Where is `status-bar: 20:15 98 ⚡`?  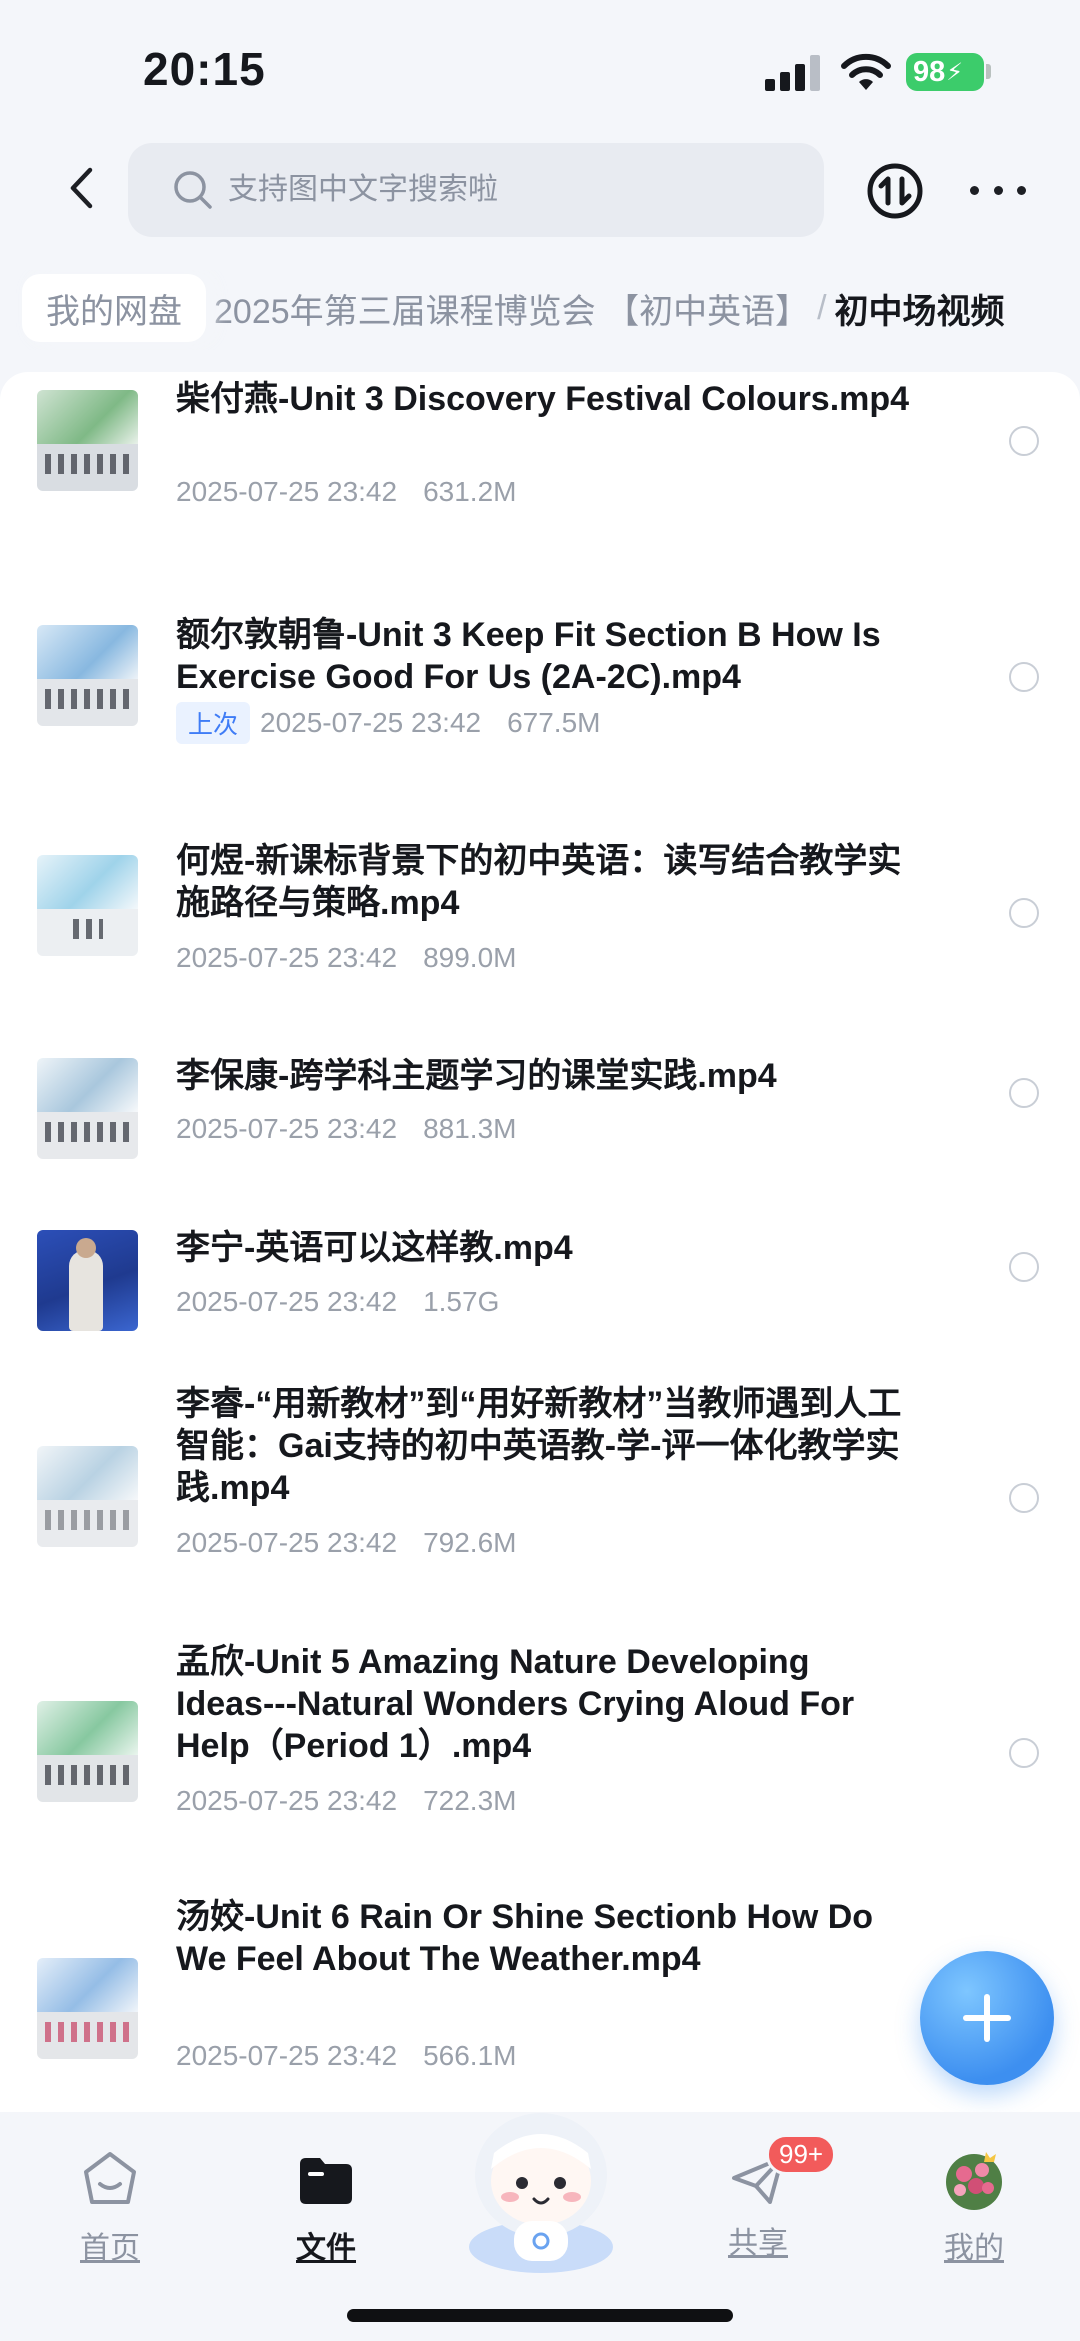
status-bar: 20:15 98 ⚡ is located at coordinates (540, 70).